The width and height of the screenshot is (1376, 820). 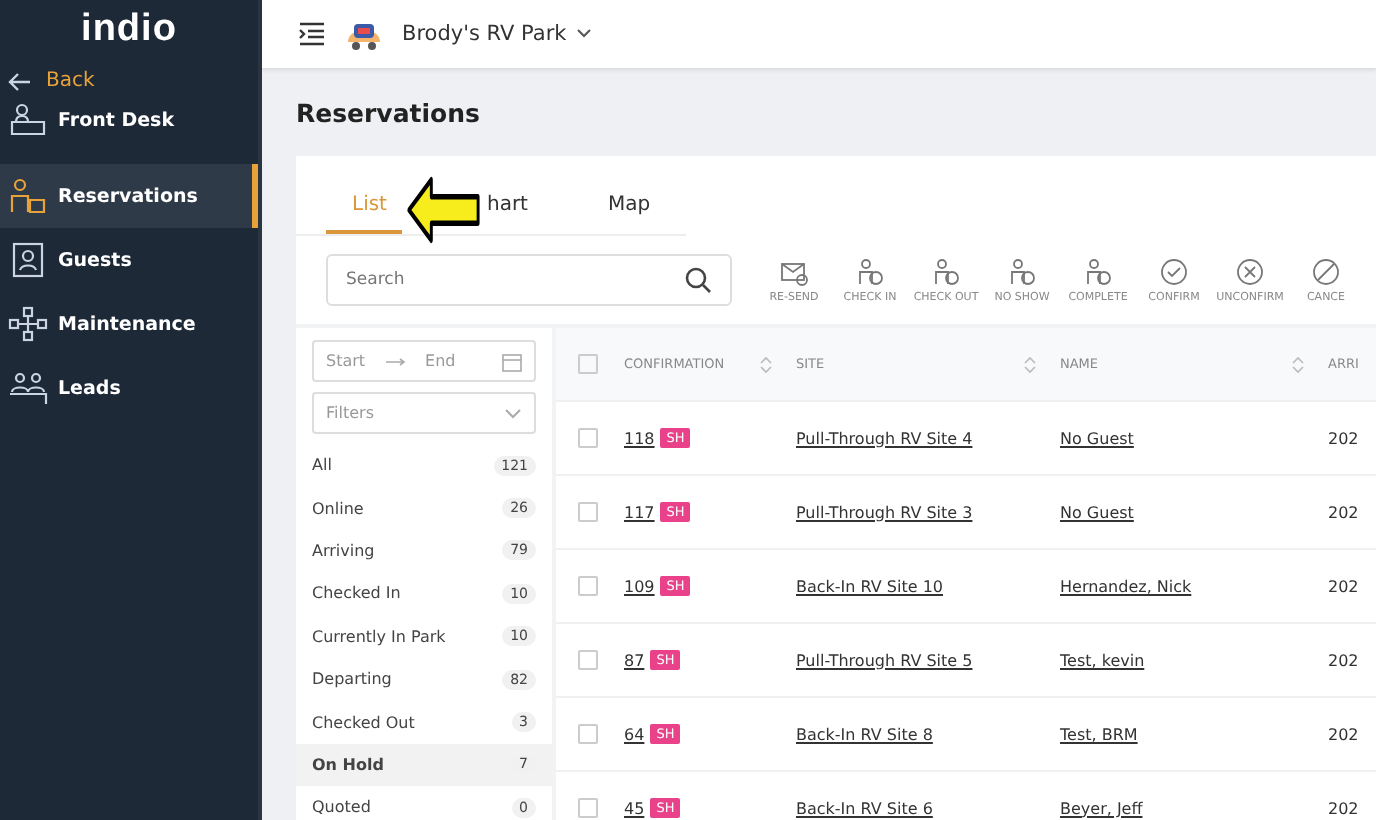 I want to click on envelope-icon, so click(x=794, y=271).